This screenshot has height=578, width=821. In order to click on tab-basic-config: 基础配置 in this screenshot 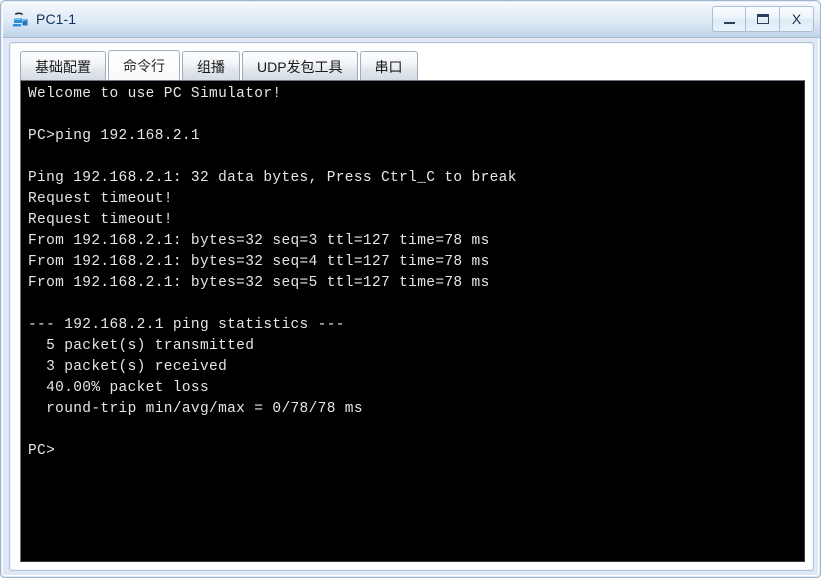, I will do `click(63, 66)`.